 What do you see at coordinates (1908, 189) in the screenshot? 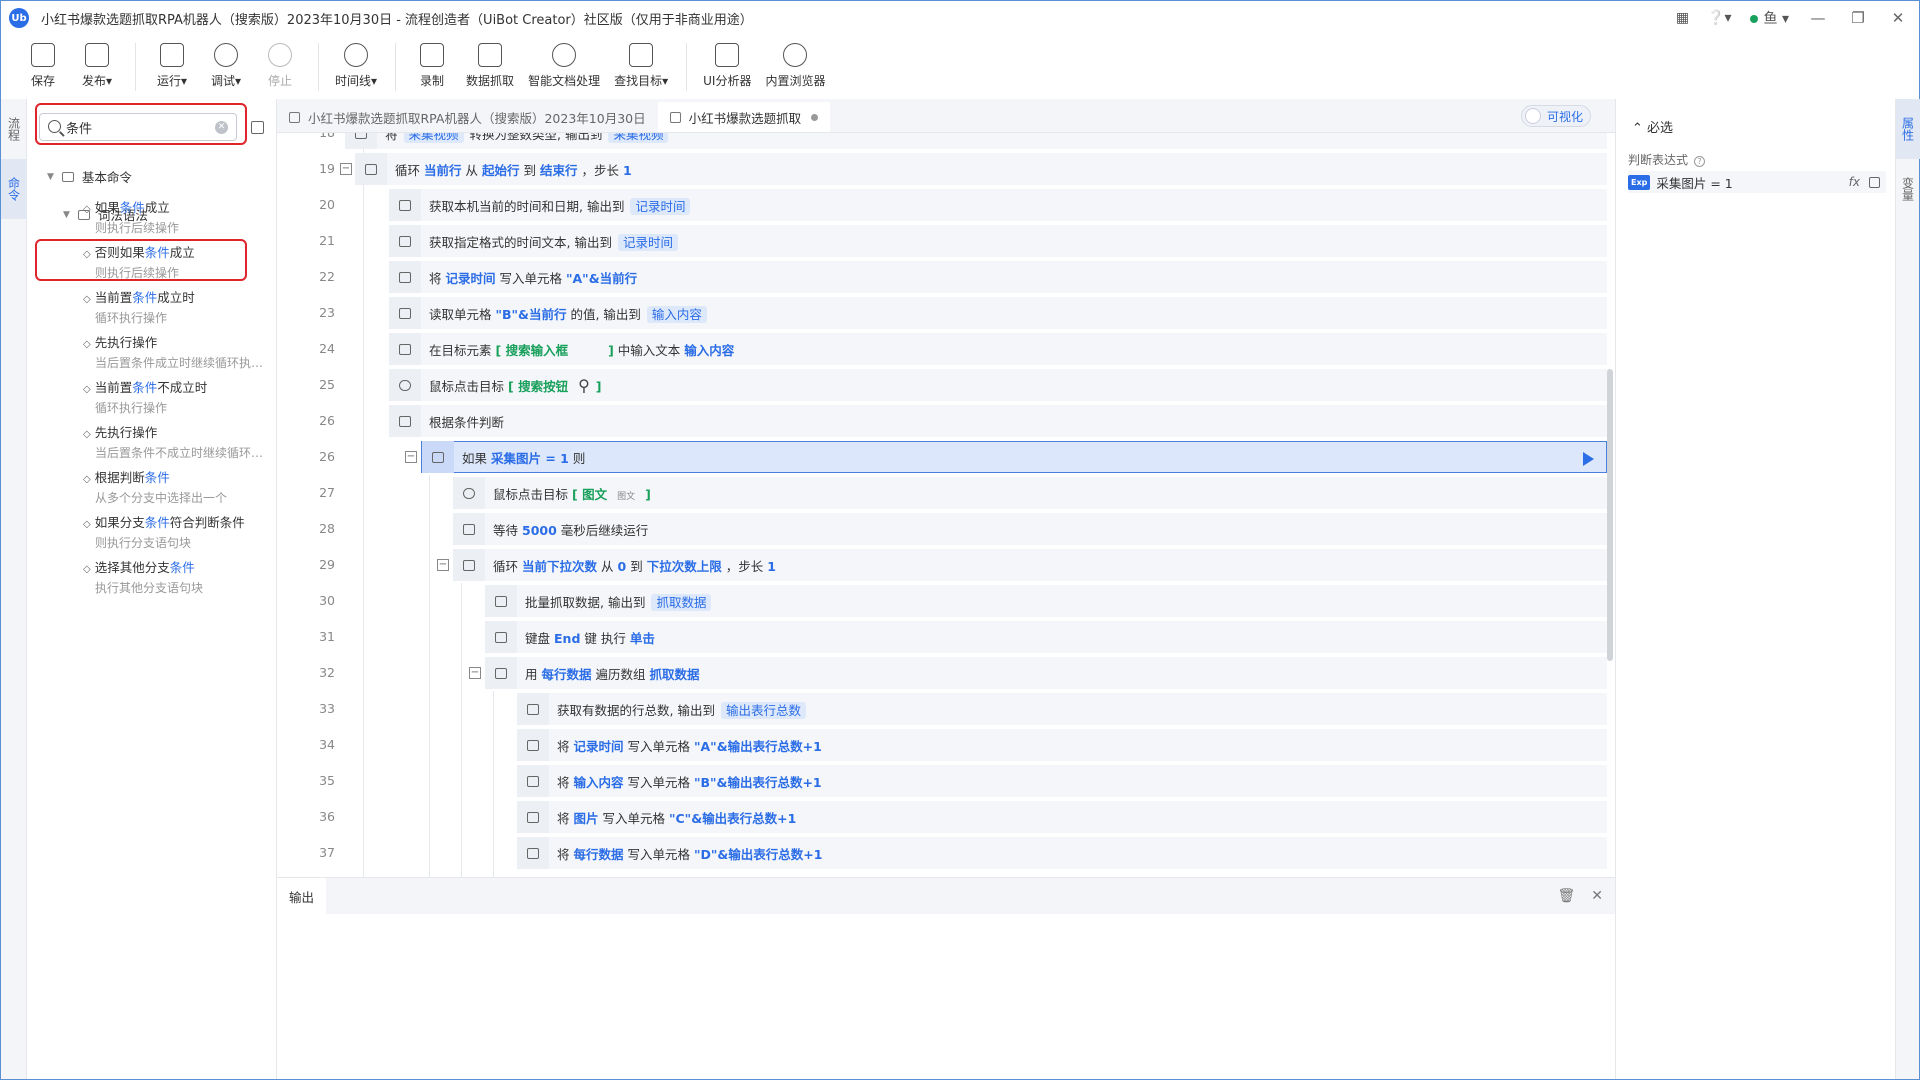
I see `tab-variables: 变量` at bounding box center [1908, 189].